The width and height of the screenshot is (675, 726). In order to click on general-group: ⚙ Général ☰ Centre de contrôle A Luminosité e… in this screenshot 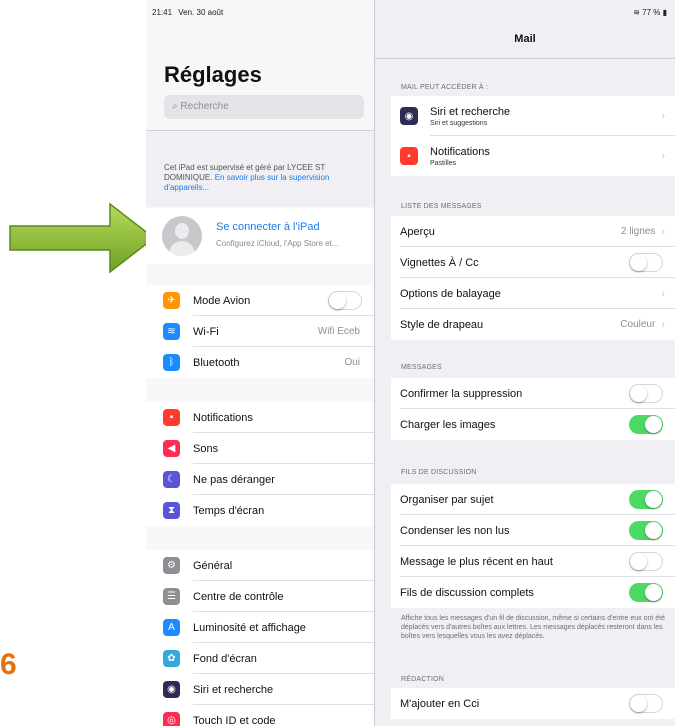, I will do `click(260, 638)`.